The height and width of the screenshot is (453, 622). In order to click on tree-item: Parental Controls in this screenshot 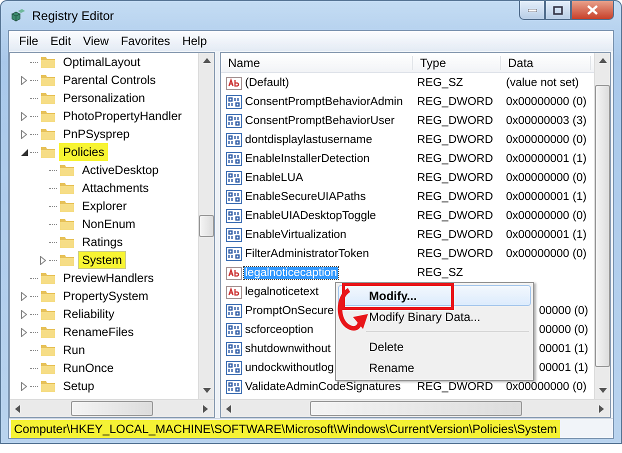, I will do `click(109, 80)`.